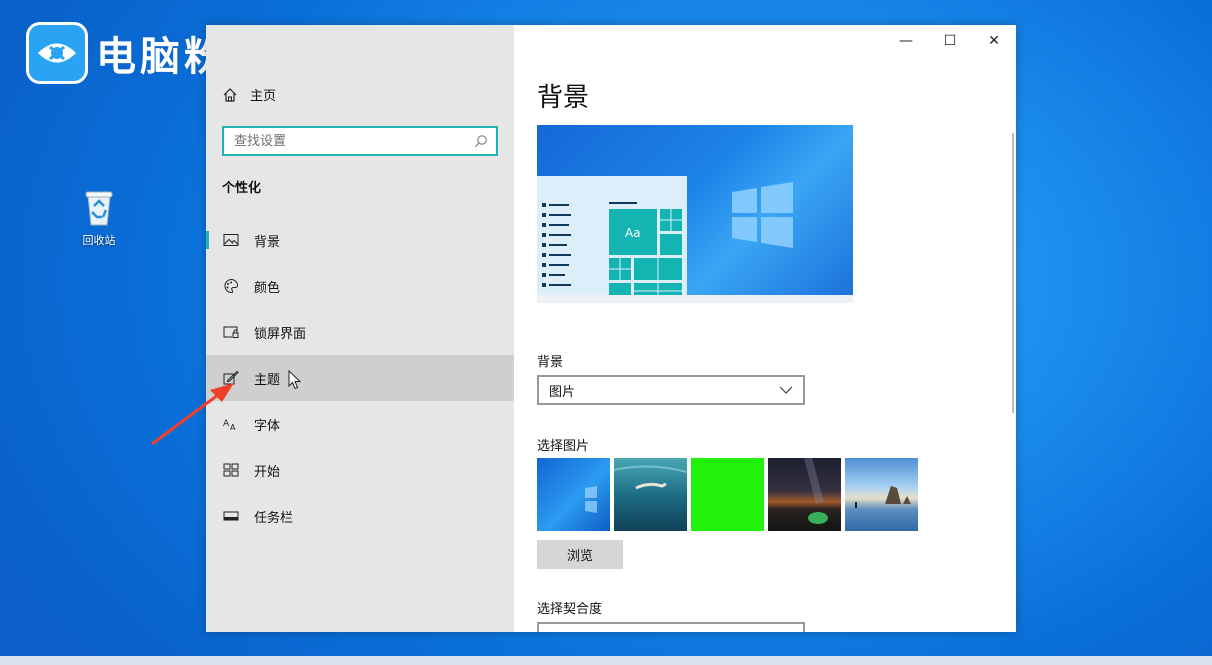 This screenshot has height=665, width=1212. Describe the element at coordinates (580, 554) in the screenshot. I see `browse-button: 浏览` at that location.